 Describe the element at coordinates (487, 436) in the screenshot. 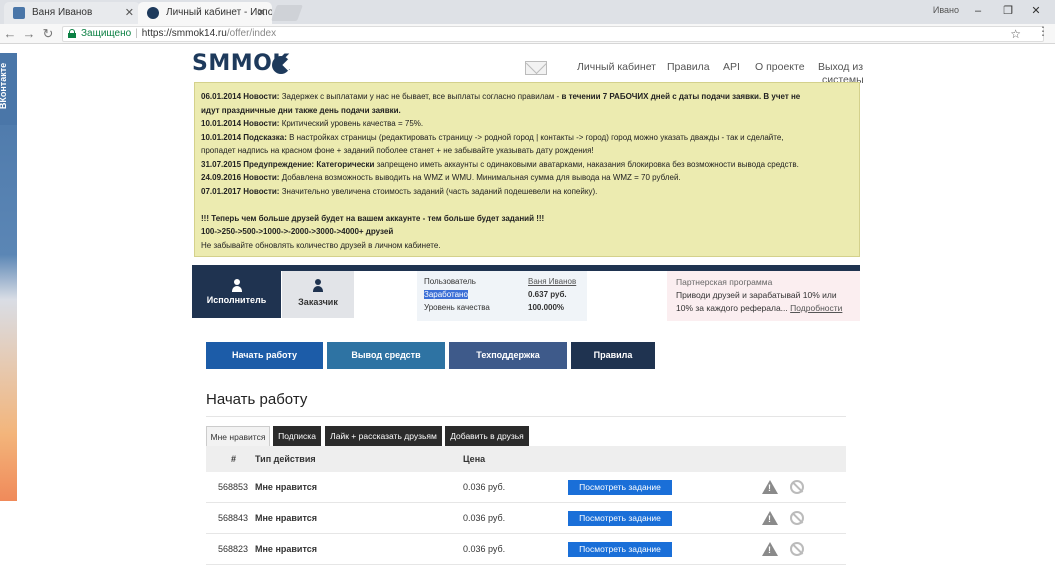

I see `tab-add-friend: Добавить в друзья` at that location.